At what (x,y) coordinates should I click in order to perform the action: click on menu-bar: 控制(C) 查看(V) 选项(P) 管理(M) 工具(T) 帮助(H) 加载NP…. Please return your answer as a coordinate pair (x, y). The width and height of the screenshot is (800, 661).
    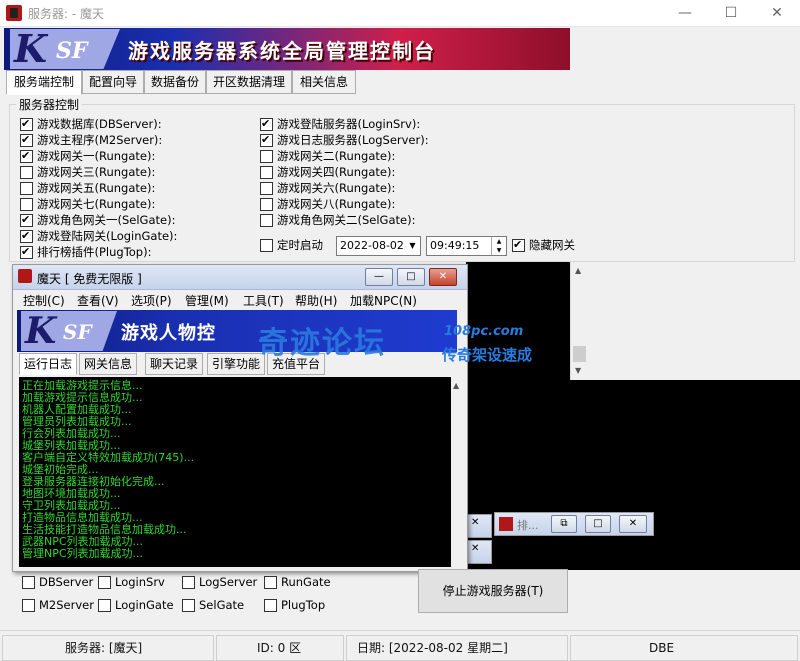
    Looking at the image, I should click on (240, 299).